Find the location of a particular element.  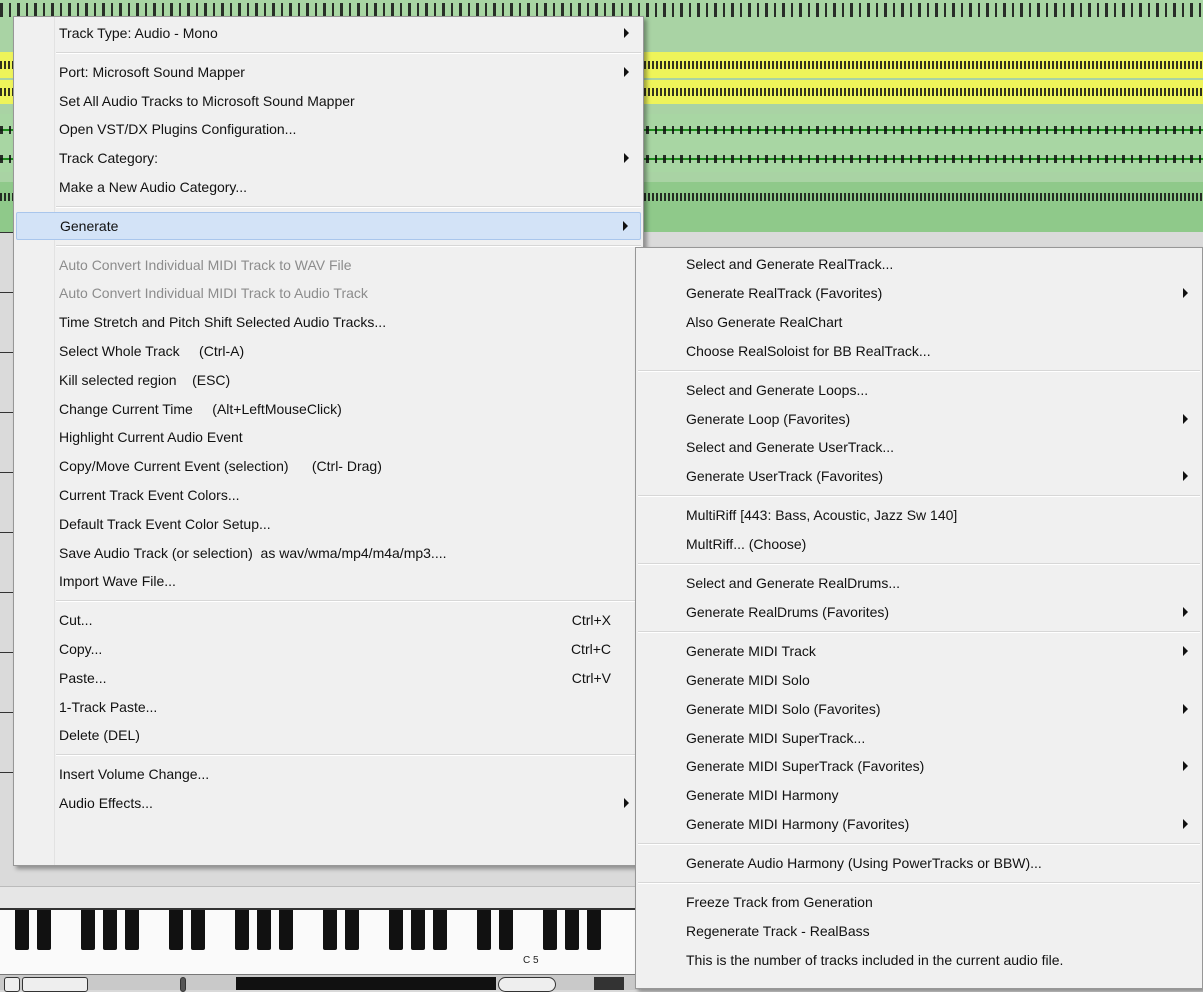

menu-item-port-microsoft-sound-mapper: Port: Microsoft Sound Mapper is located at coordinates (328, 72).